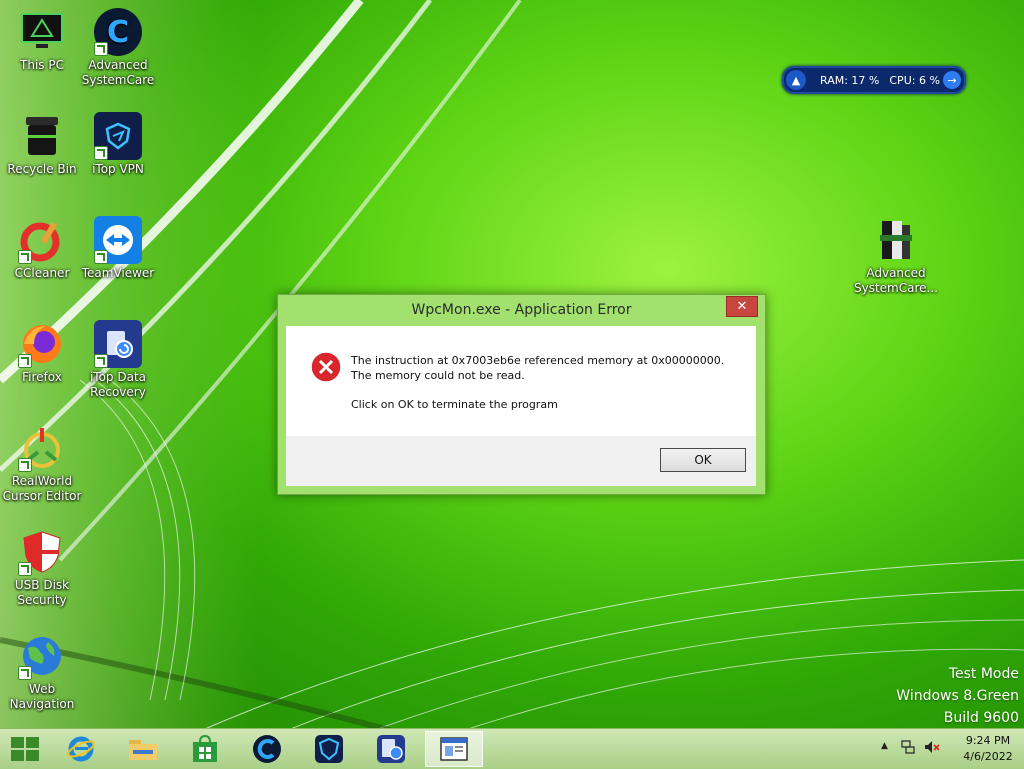  What do you see at coordinates (521, 461) in the screenshot?
I see `dialog-footer: OK` at bounding box center [521, 461].